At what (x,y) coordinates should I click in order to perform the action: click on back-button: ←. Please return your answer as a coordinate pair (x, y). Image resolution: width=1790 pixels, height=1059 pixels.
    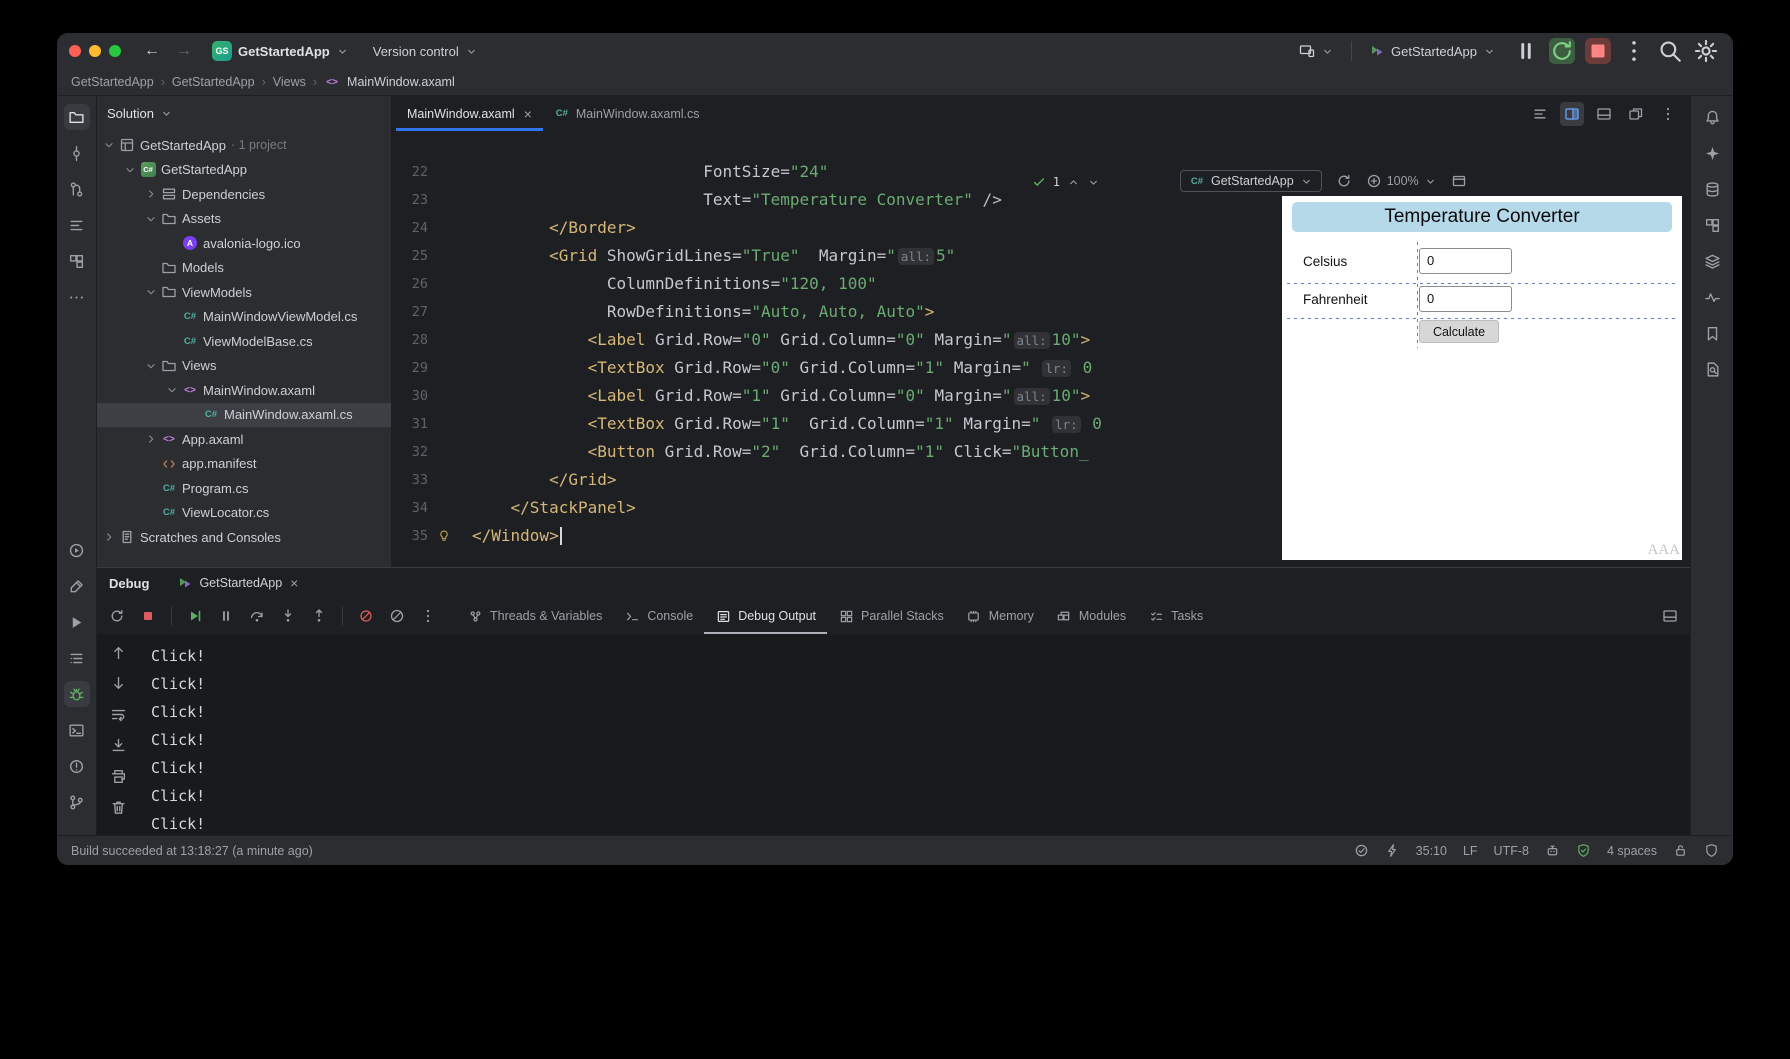
    Looking at the image, I should click on (152, 51).